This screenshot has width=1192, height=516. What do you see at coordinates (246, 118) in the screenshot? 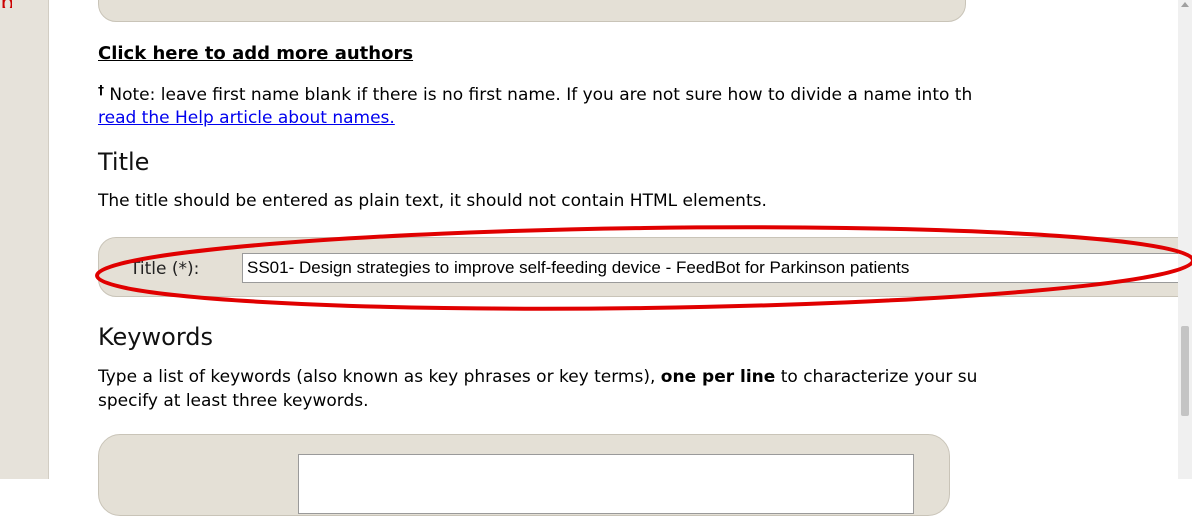
I see `help-names-link: read the Help article about names.` at bounding box center [246, 118].